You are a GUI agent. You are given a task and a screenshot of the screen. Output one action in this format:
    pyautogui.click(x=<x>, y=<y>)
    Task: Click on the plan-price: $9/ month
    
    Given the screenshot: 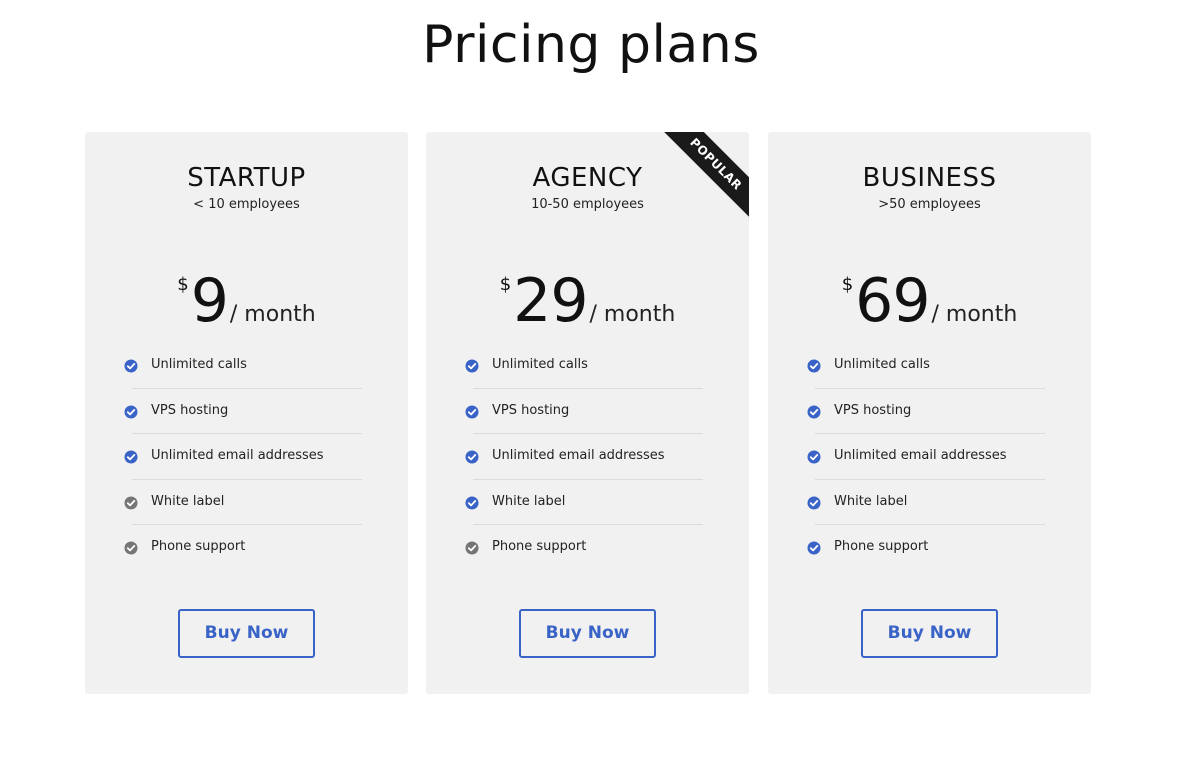 What is the action you would take?
    pyautogui.click(x=246, y=308)
    